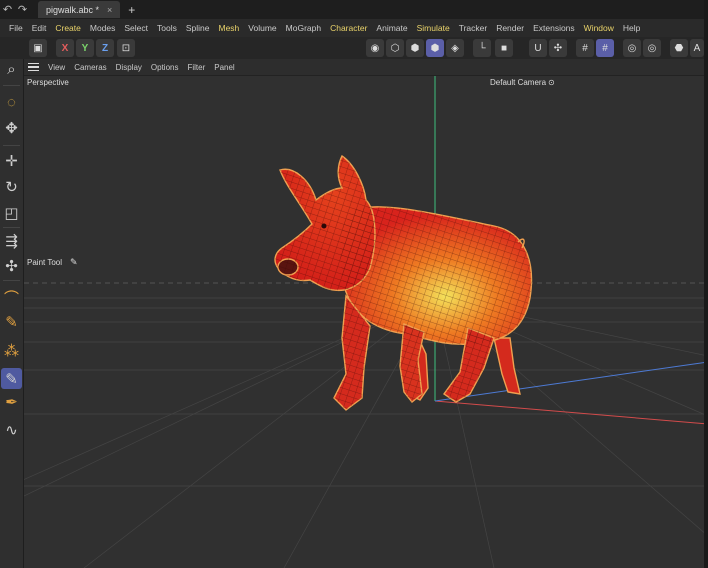  What do you see at coordinates (44, 262) in the screenshot?
I see `active-tool-label: Paint Tool` at bounding box center [44, 262].